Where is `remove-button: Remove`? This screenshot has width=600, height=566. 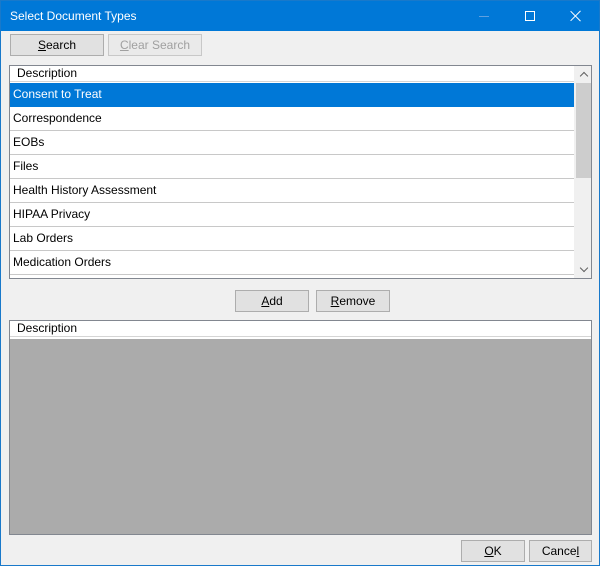 remove-button: Remove is located at coordinates (353, 301).